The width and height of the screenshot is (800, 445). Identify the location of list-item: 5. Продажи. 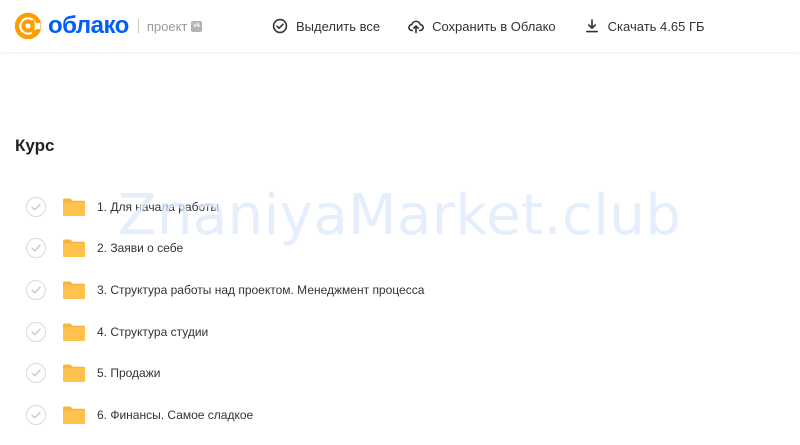
(400, 373).